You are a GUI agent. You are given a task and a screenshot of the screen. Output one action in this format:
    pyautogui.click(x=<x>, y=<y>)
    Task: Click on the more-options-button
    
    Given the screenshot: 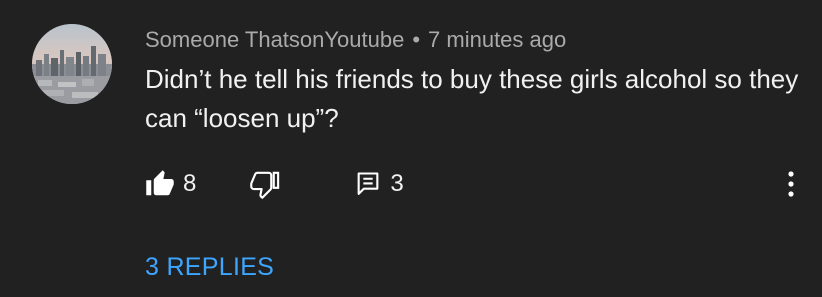 What is the action you would take?
    pyautogui.click(x=791, y=184)
    